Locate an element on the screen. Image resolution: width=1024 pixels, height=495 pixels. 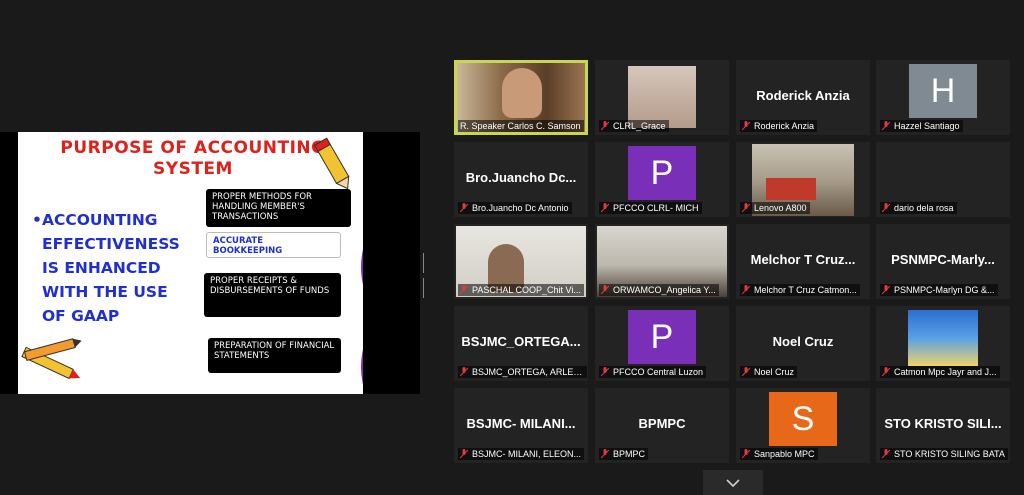
participant-tile: CLRL_Grace is located at coordinates (662, 97).